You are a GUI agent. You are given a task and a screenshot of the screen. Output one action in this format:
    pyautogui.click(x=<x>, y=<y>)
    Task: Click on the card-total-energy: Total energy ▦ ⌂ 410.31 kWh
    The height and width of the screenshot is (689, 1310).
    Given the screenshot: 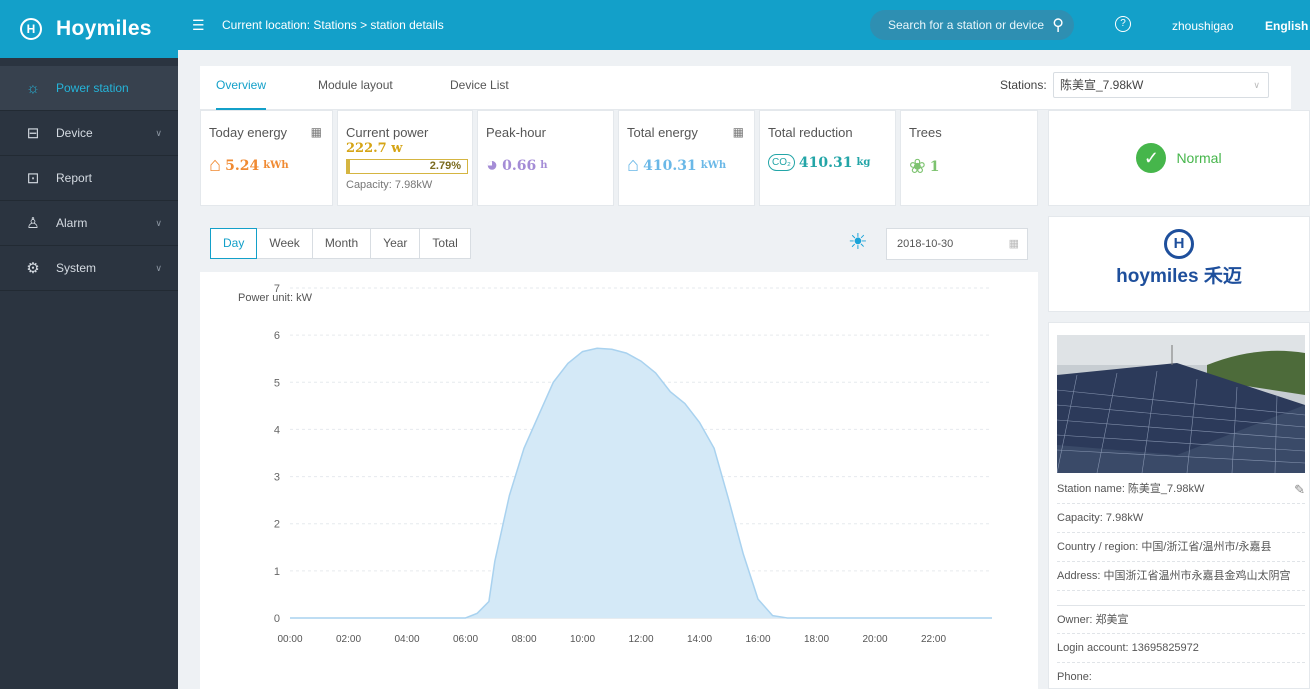 What is the action you would take?
    pyautogui.click(x=686, y=158)
    